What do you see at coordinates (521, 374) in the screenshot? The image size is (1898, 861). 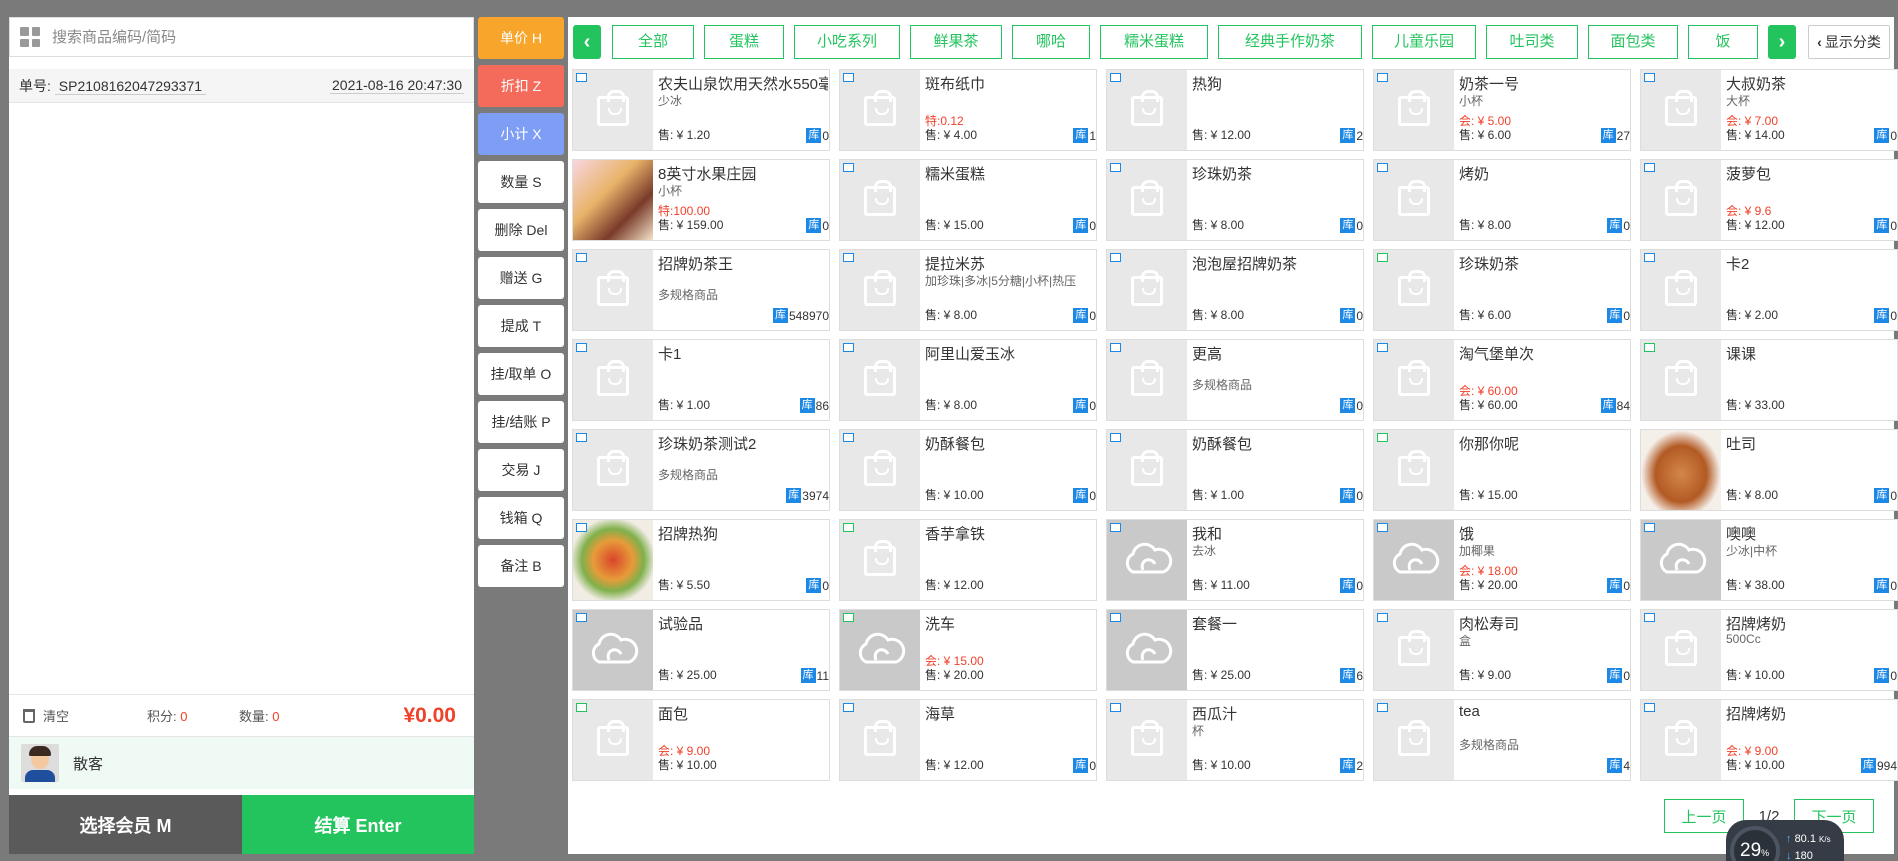 I see `function-button-7: 挂/取单 O` at bounding box center [521, 374].